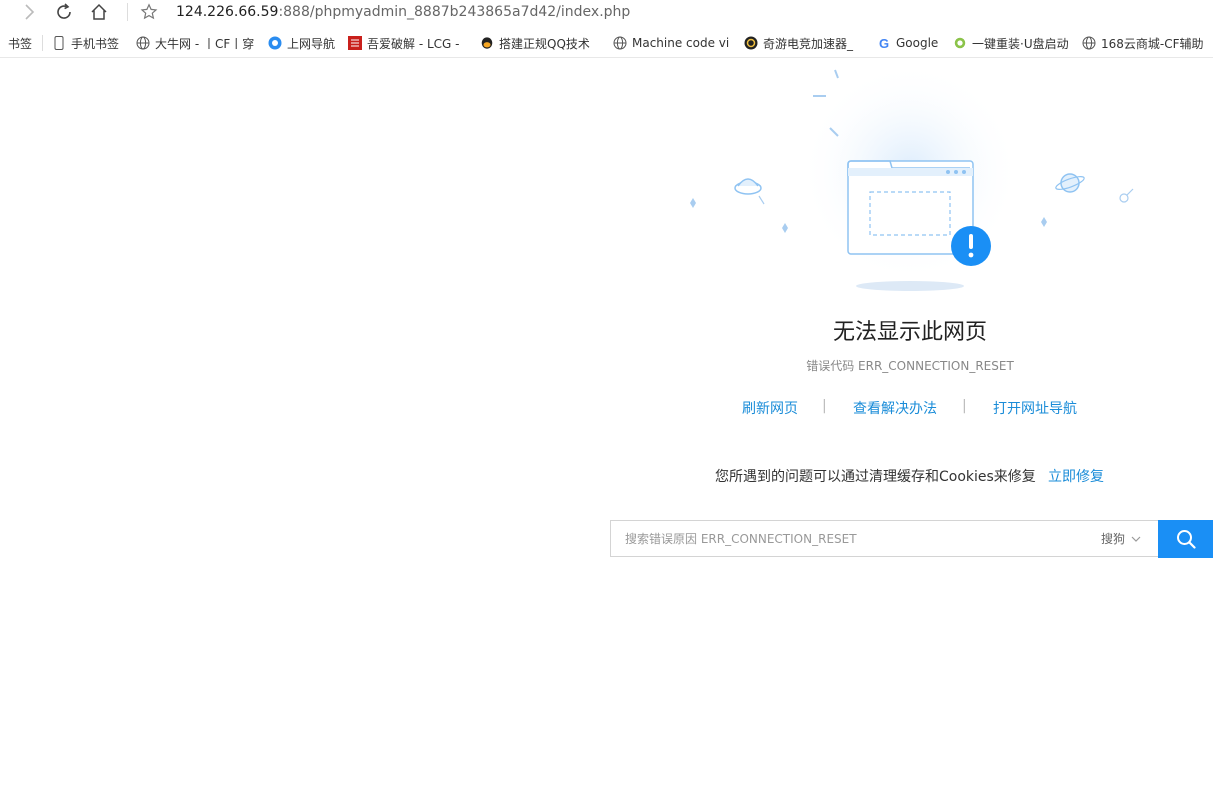 The height and width of the screenshot is (799, 1213). I want to click on fix-message: 您所遇到的问题可以通过清理缓存和Cookies来修复, so click(875, 477).